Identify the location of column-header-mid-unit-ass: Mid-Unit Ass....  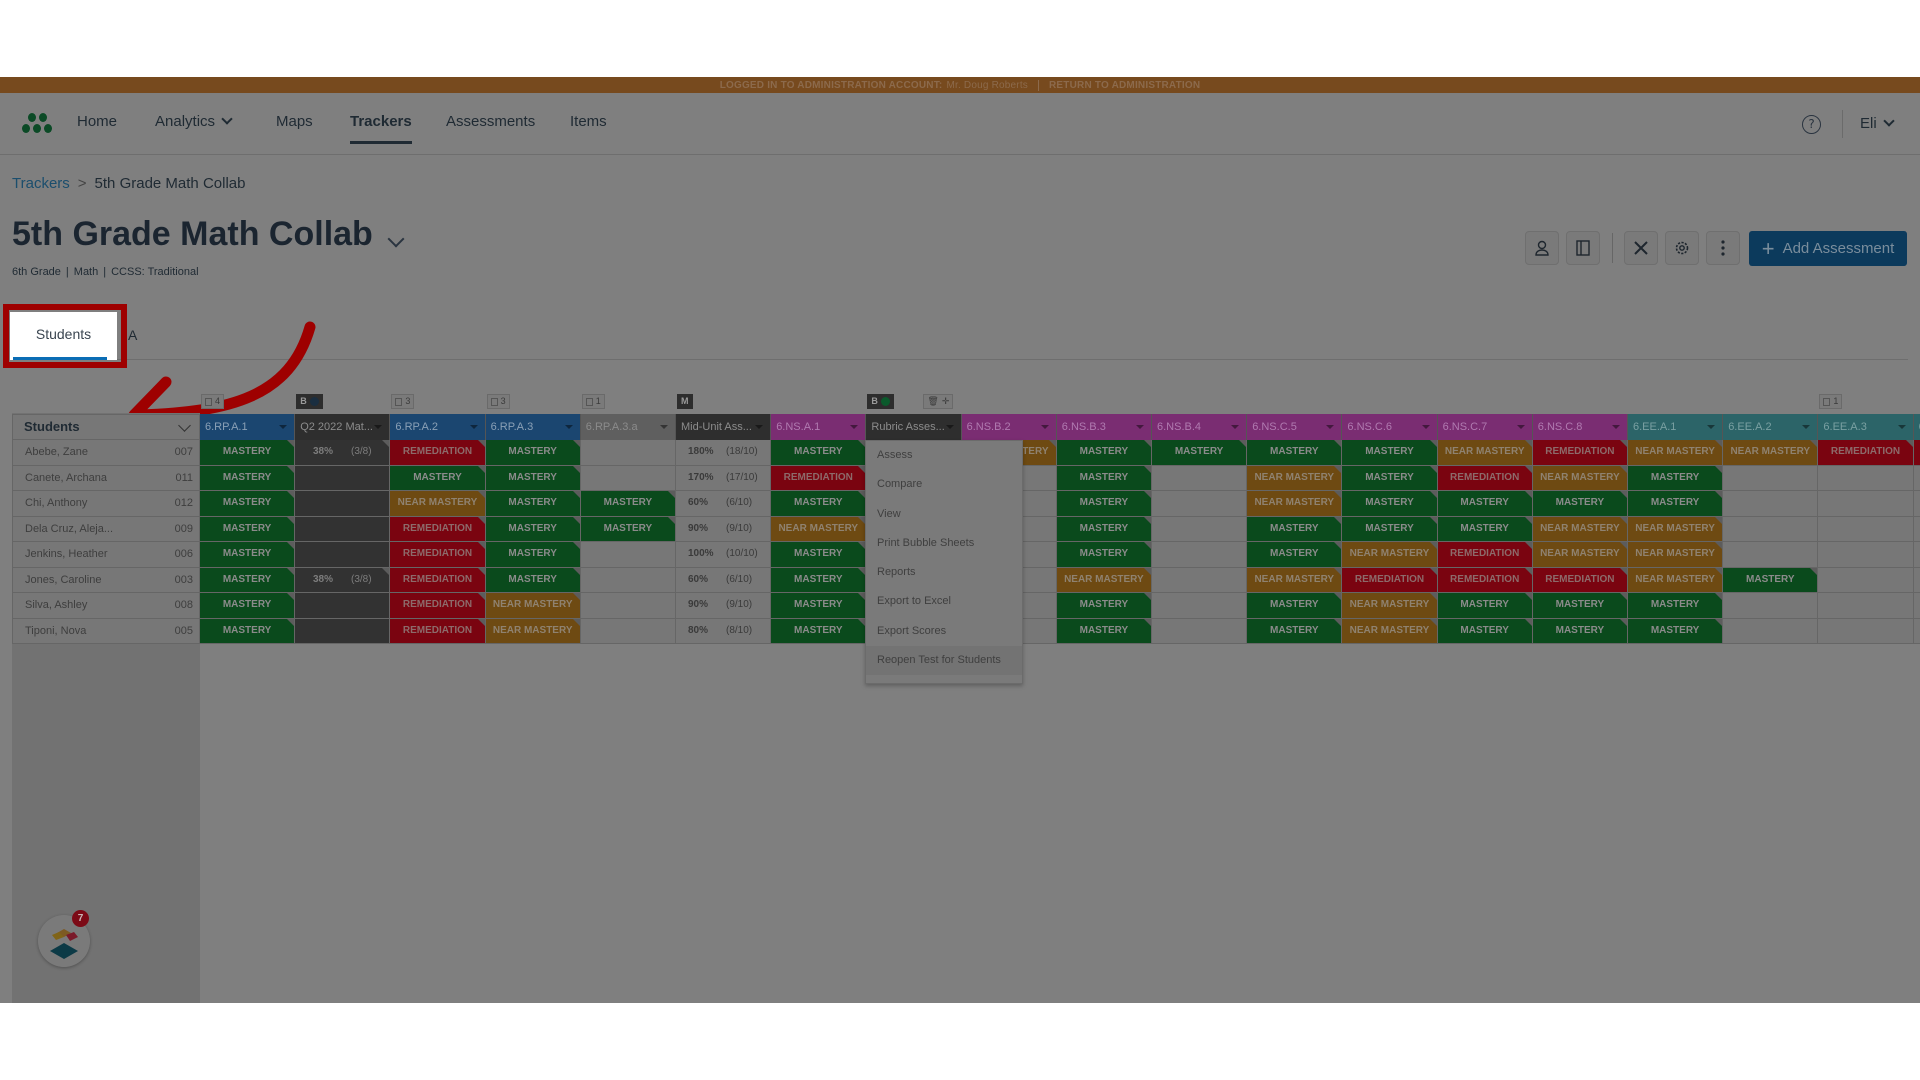
(724, 427).